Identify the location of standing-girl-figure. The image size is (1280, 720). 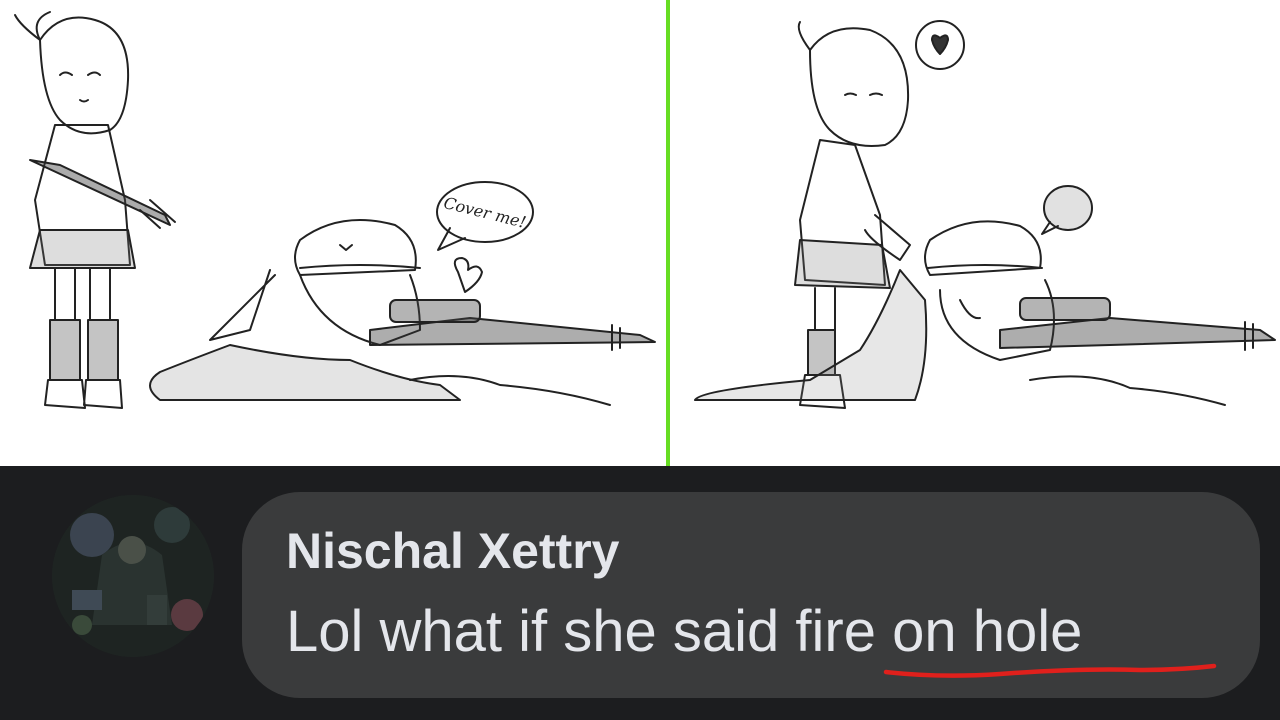
(95, 210).